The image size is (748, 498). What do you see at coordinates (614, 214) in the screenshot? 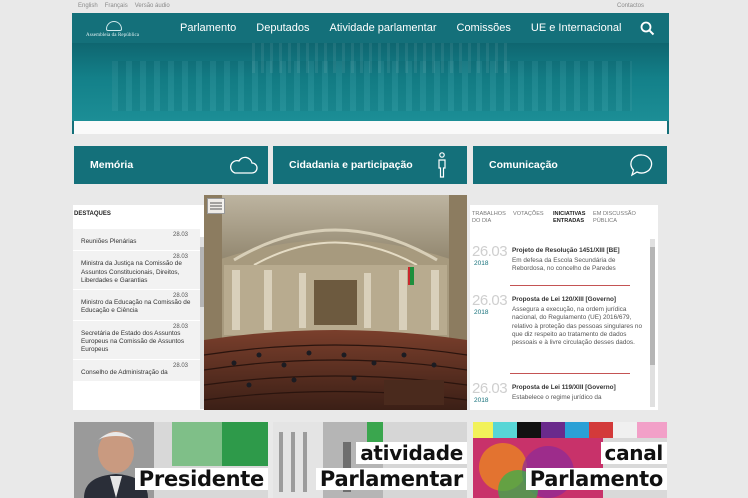
I see `tab-label: EM DISCUSSÃO` at bounding box center [614, 214].